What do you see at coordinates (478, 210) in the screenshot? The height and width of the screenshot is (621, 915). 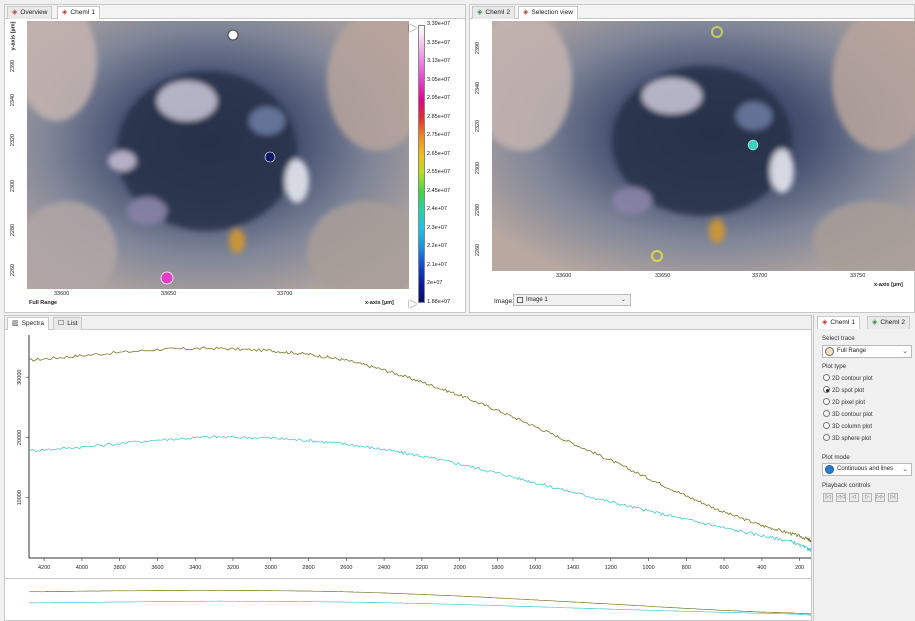 I see `right-y-tick: 2280` at bounding box center [478, 210].